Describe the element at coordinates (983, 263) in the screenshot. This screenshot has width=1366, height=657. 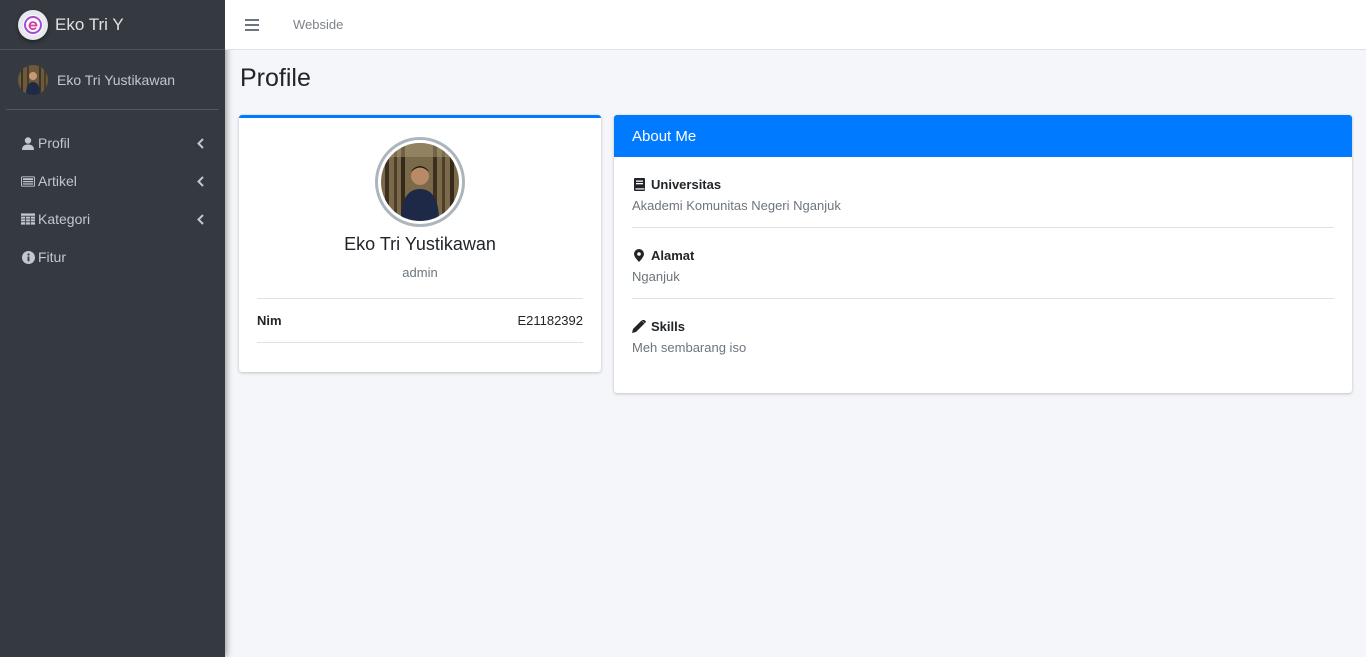
I see `about-section-alamat: Alamat Nganjuk` at that location.